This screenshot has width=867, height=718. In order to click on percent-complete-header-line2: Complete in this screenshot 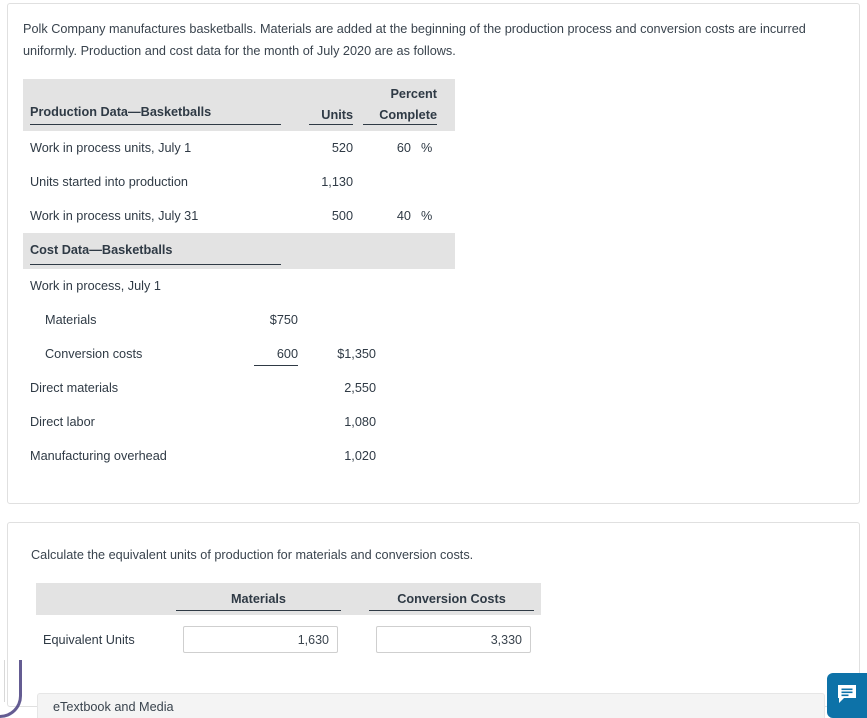, I will do `click(408, 115)`.